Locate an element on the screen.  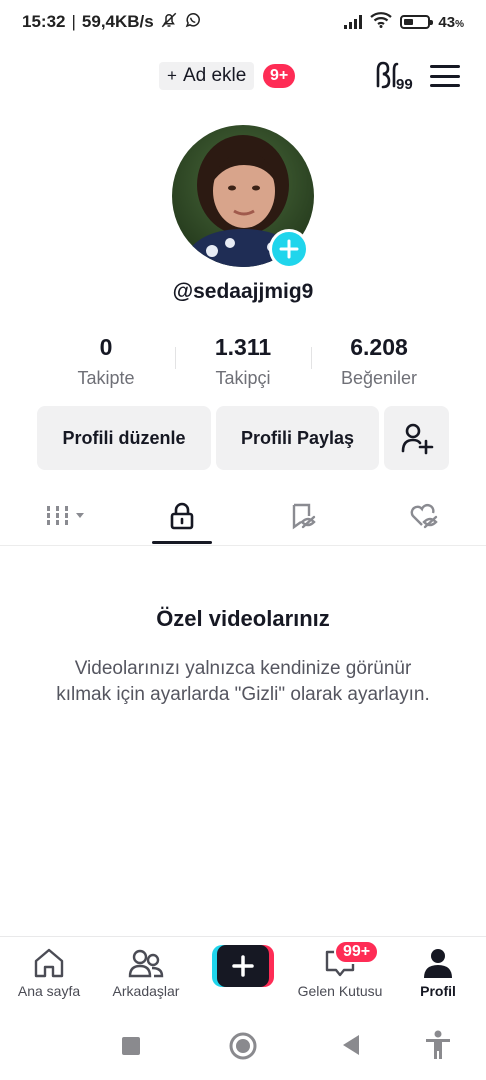
nav-home-label: Ana sayfa is located at coordinates (49, 991).